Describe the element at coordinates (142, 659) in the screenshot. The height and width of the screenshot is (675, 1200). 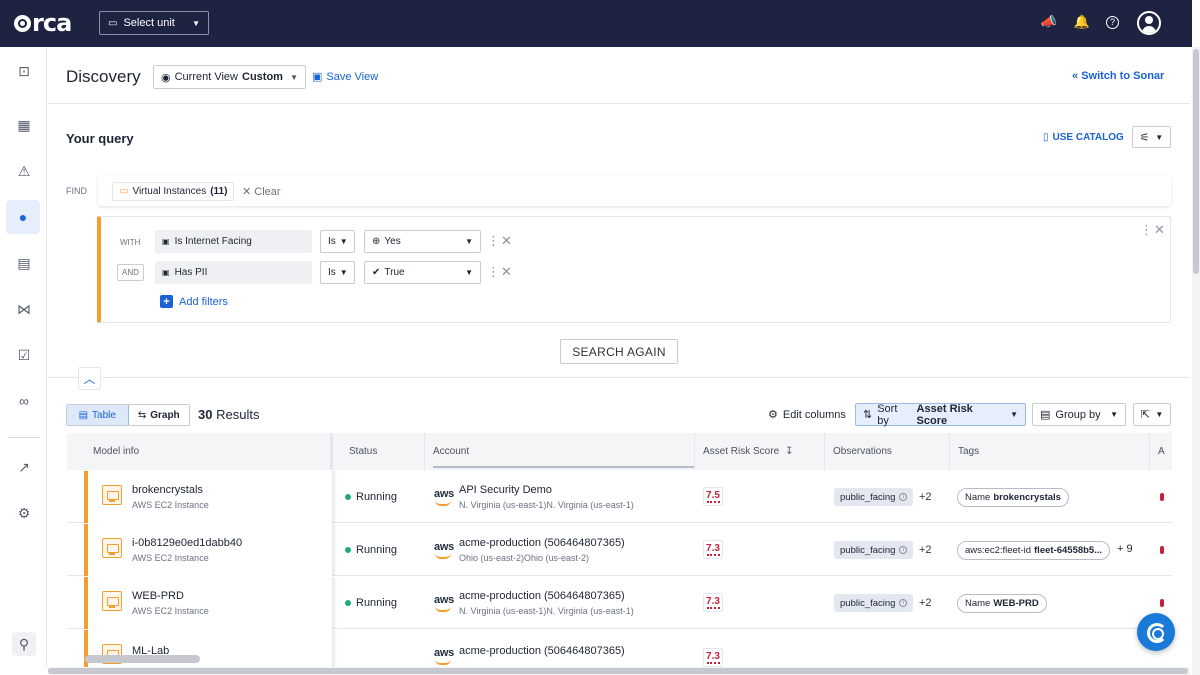
I see `table-horizontal-scrollbar` at that location.